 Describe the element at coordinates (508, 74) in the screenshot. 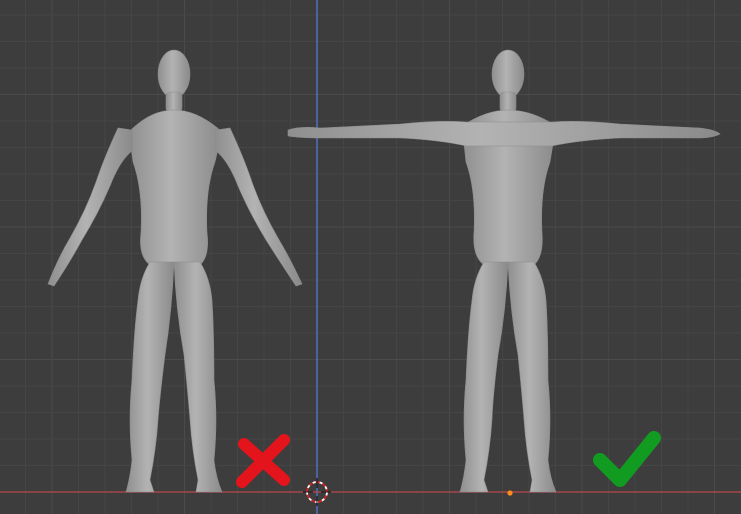

I see `t-pose-head` at that location.